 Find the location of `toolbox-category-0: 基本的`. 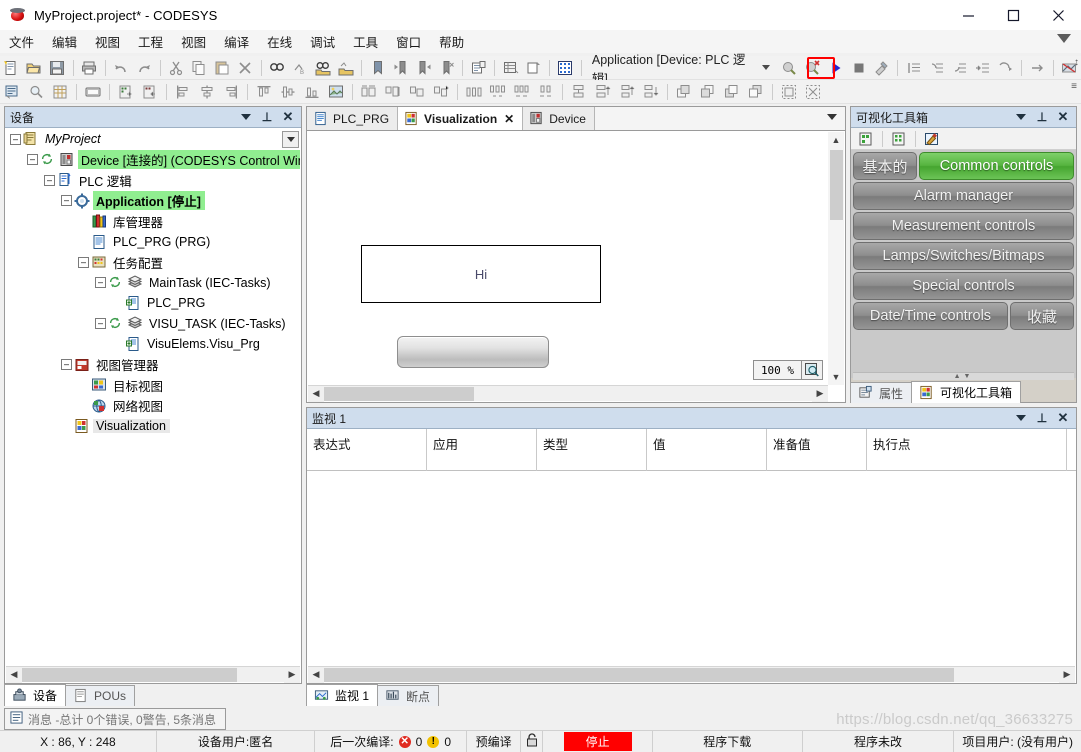

toolbox-category-0: 基本的 is located at coordinates (885, 166).